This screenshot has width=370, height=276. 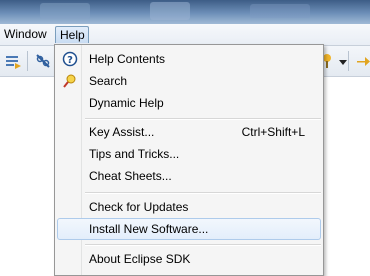 I want to click on menu-item-check-for-updates: Check for Updates, so click(x=189, y=207).